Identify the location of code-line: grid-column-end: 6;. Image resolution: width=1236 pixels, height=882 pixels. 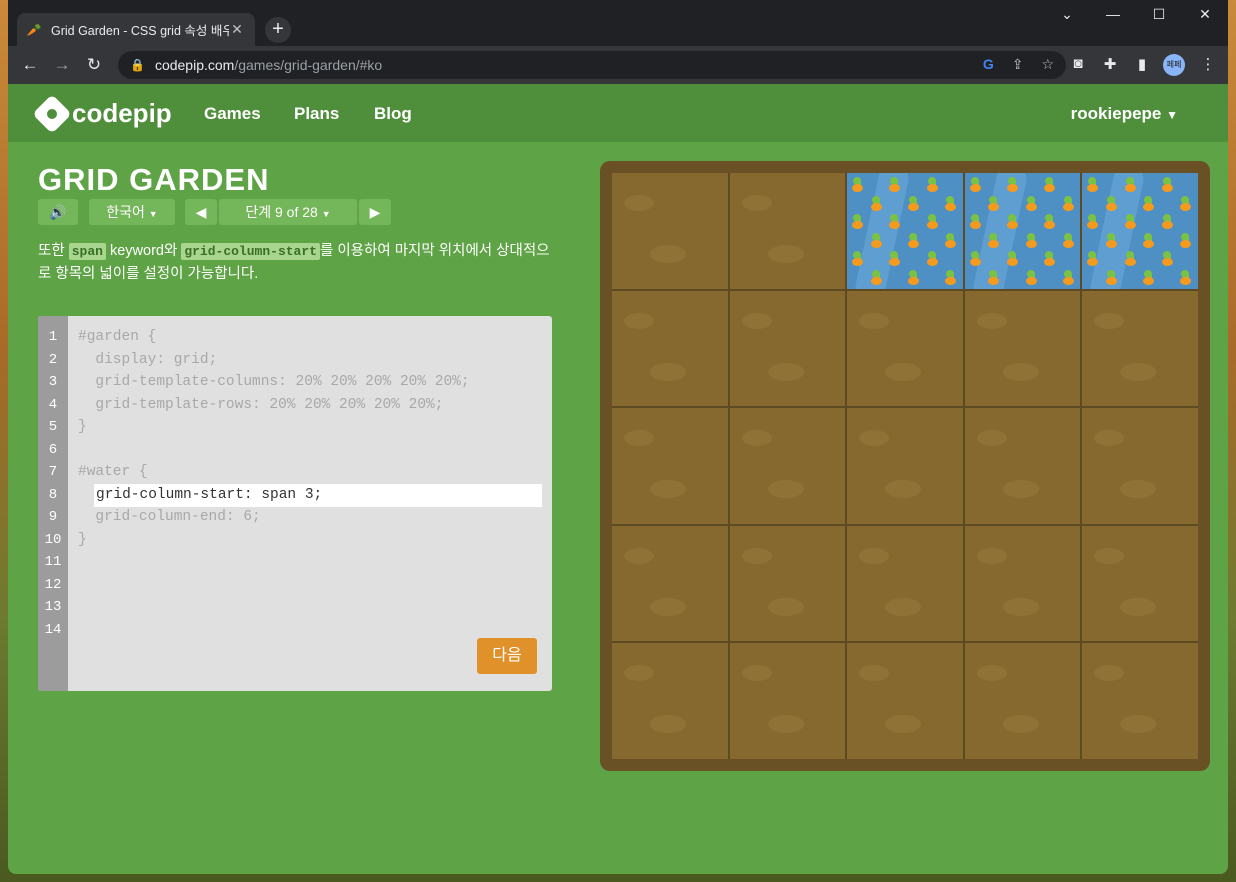
(169, 517).